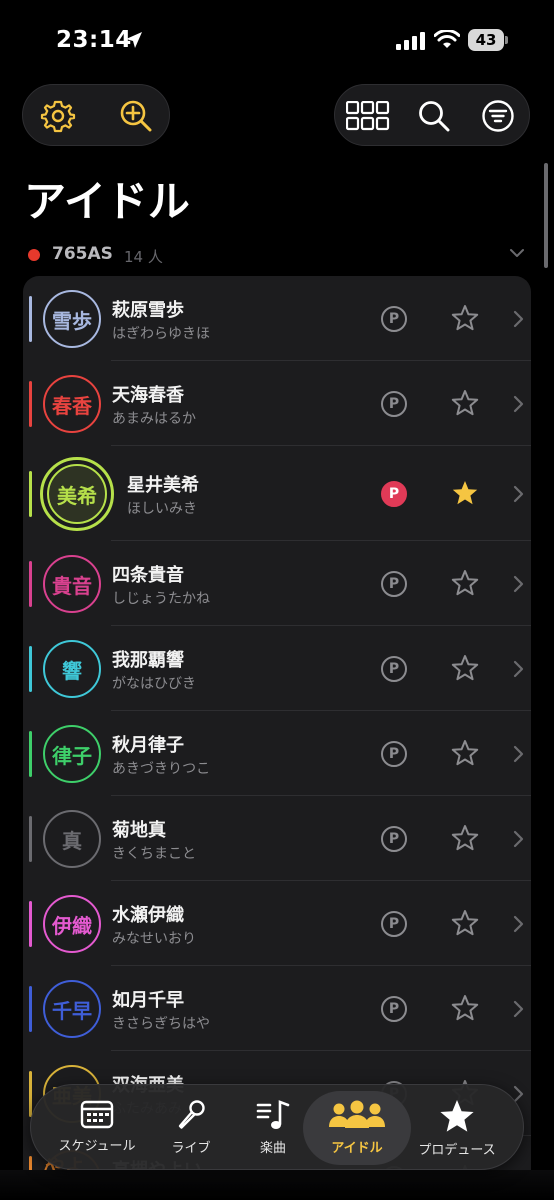 Image resolution: width=554 pixels, height=1200 pixels. I want to click on idol-name: 我那覇響, so click(148, 660).